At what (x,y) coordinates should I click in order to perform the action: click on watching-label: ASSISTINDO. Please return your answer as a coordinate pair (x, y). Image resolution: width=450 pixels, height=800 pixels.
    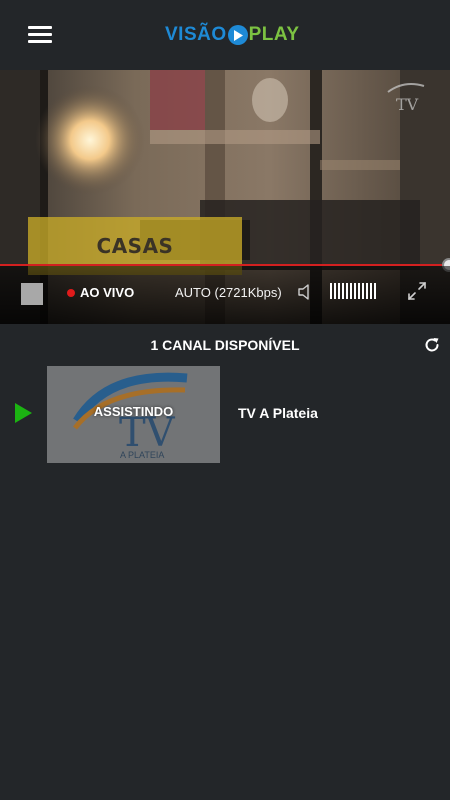
    Looking at the image, I should click on (133, 411).